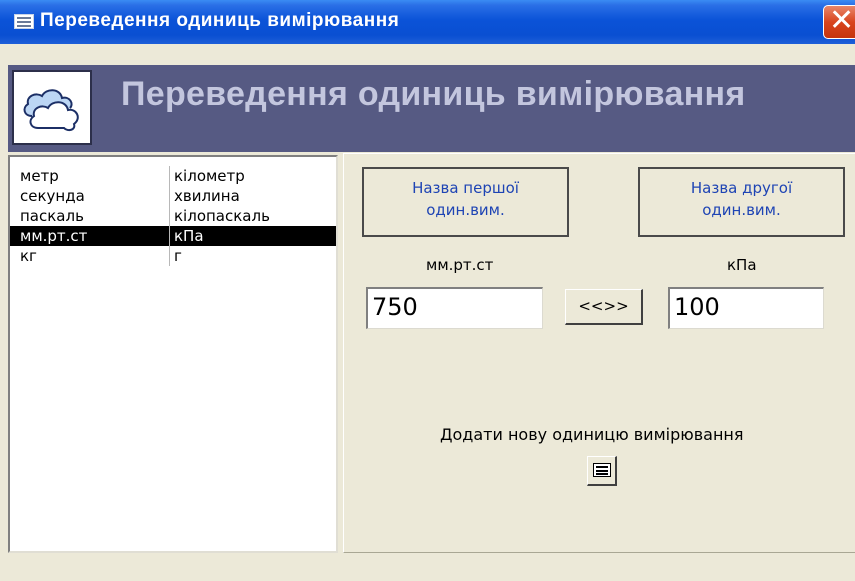  What do you see at coordinates (604, 307) in the screenshot?
I see `swap-button: <<>>` at bounding box center [604, 307].